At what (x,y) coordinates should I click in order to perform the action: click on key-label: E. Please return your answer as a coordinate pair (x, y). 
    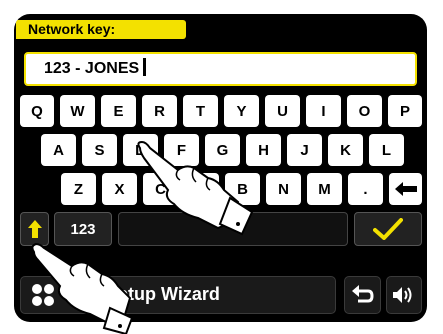
    Looking at the image, I should click on (118, 111).